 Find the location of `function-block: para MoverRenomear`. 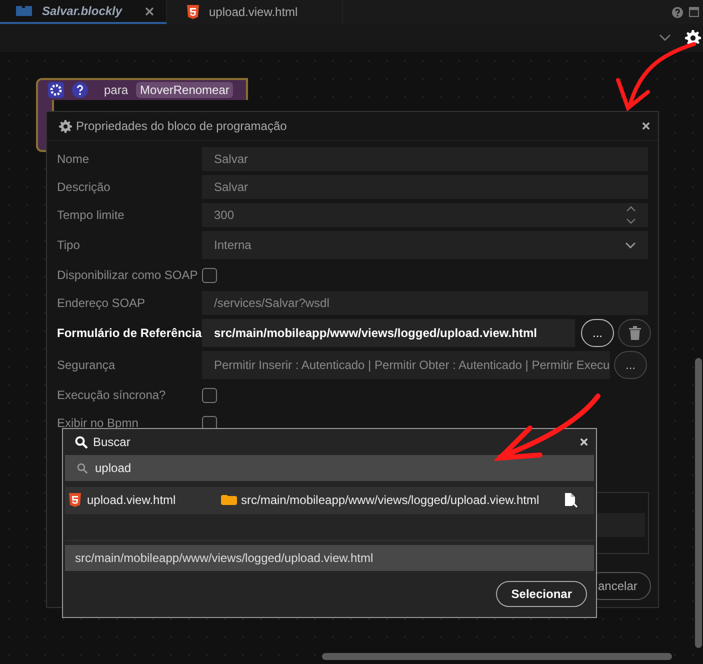

function-block: para MoverRenomear is located at coordinates (142, 89).